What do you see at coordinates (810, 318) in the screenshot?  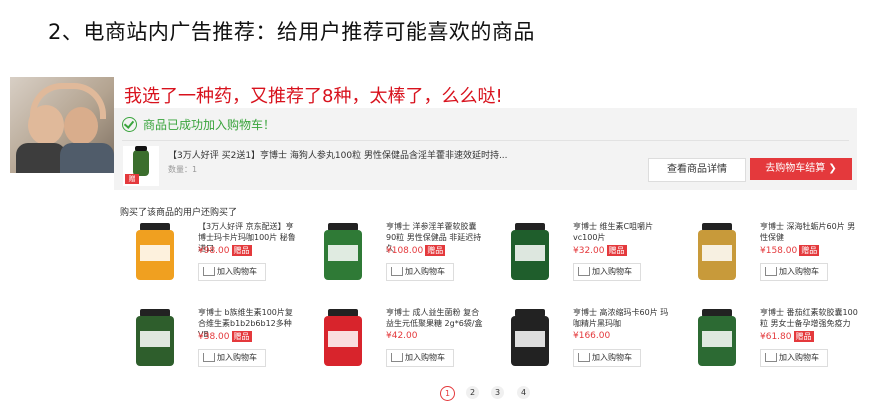 I see `product-name: 亨博士 番茄红素软胶囊100粒 男女士备孕增强免疫力` at bounding box center [810, 318].